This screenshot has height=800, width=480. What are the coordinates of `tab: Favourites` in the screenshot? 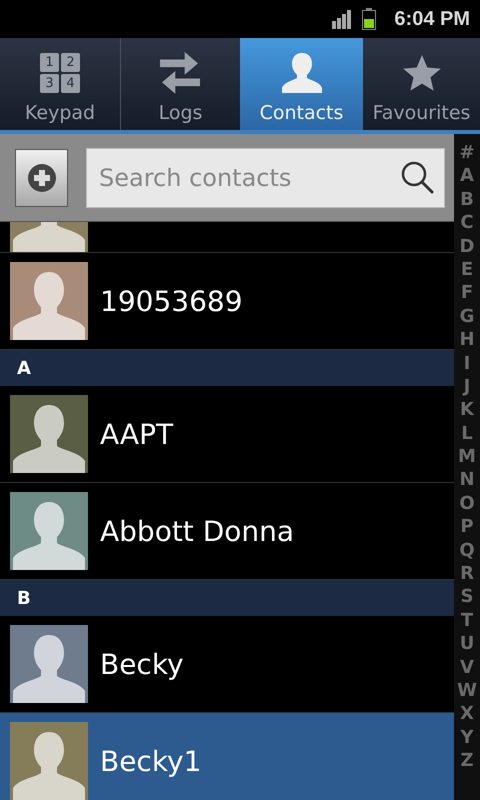 It's located at (421, 84).